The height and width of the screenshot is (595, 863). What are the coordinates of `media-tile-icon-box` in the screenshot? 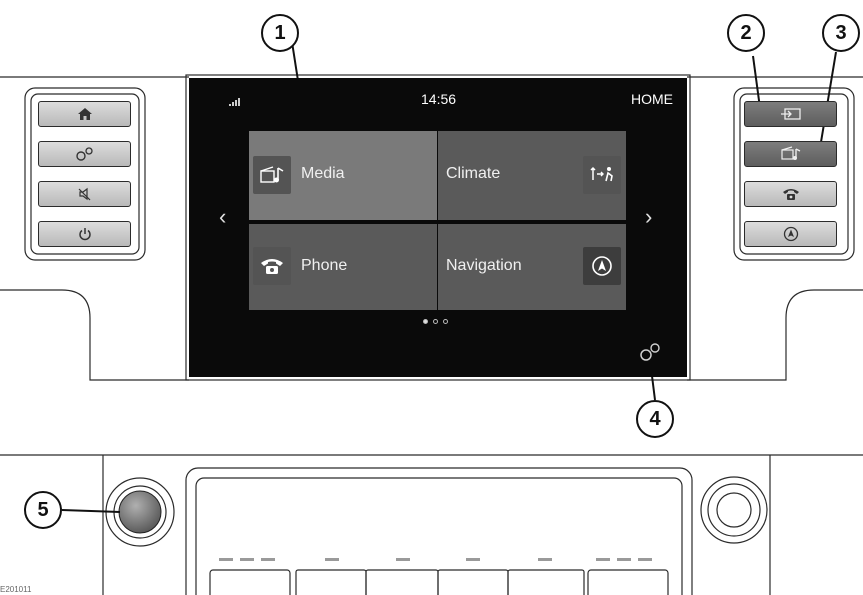 It's located at (272, 175).